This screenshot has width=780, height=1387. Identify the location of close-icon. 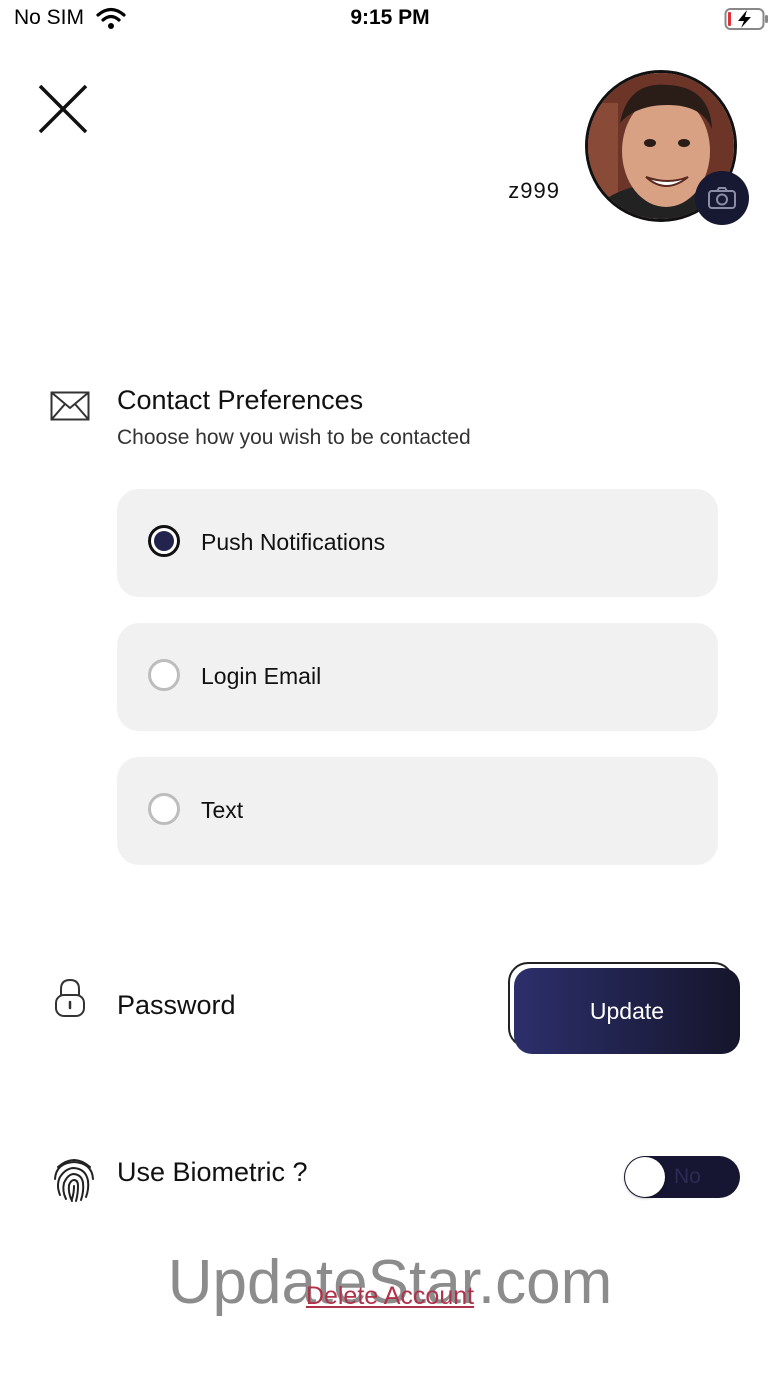
(63, 109).